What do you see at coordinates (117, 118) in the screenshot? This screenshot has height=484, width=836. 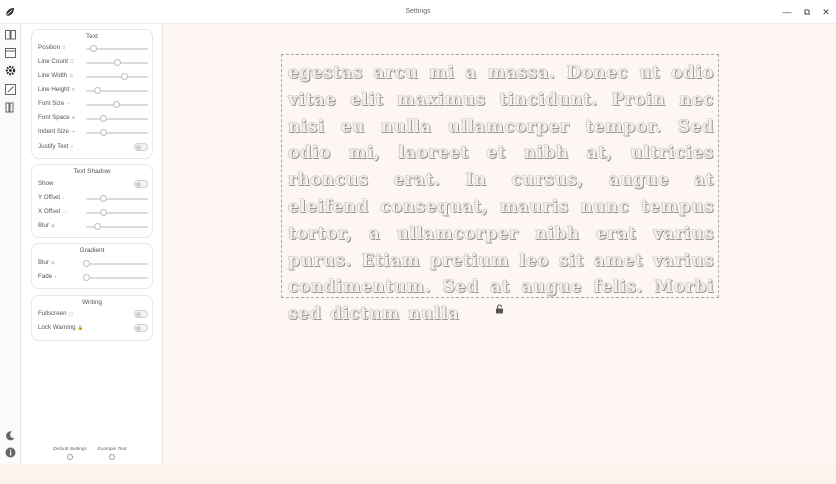 I see `font-space-slider` at bounding box center [117, 118].